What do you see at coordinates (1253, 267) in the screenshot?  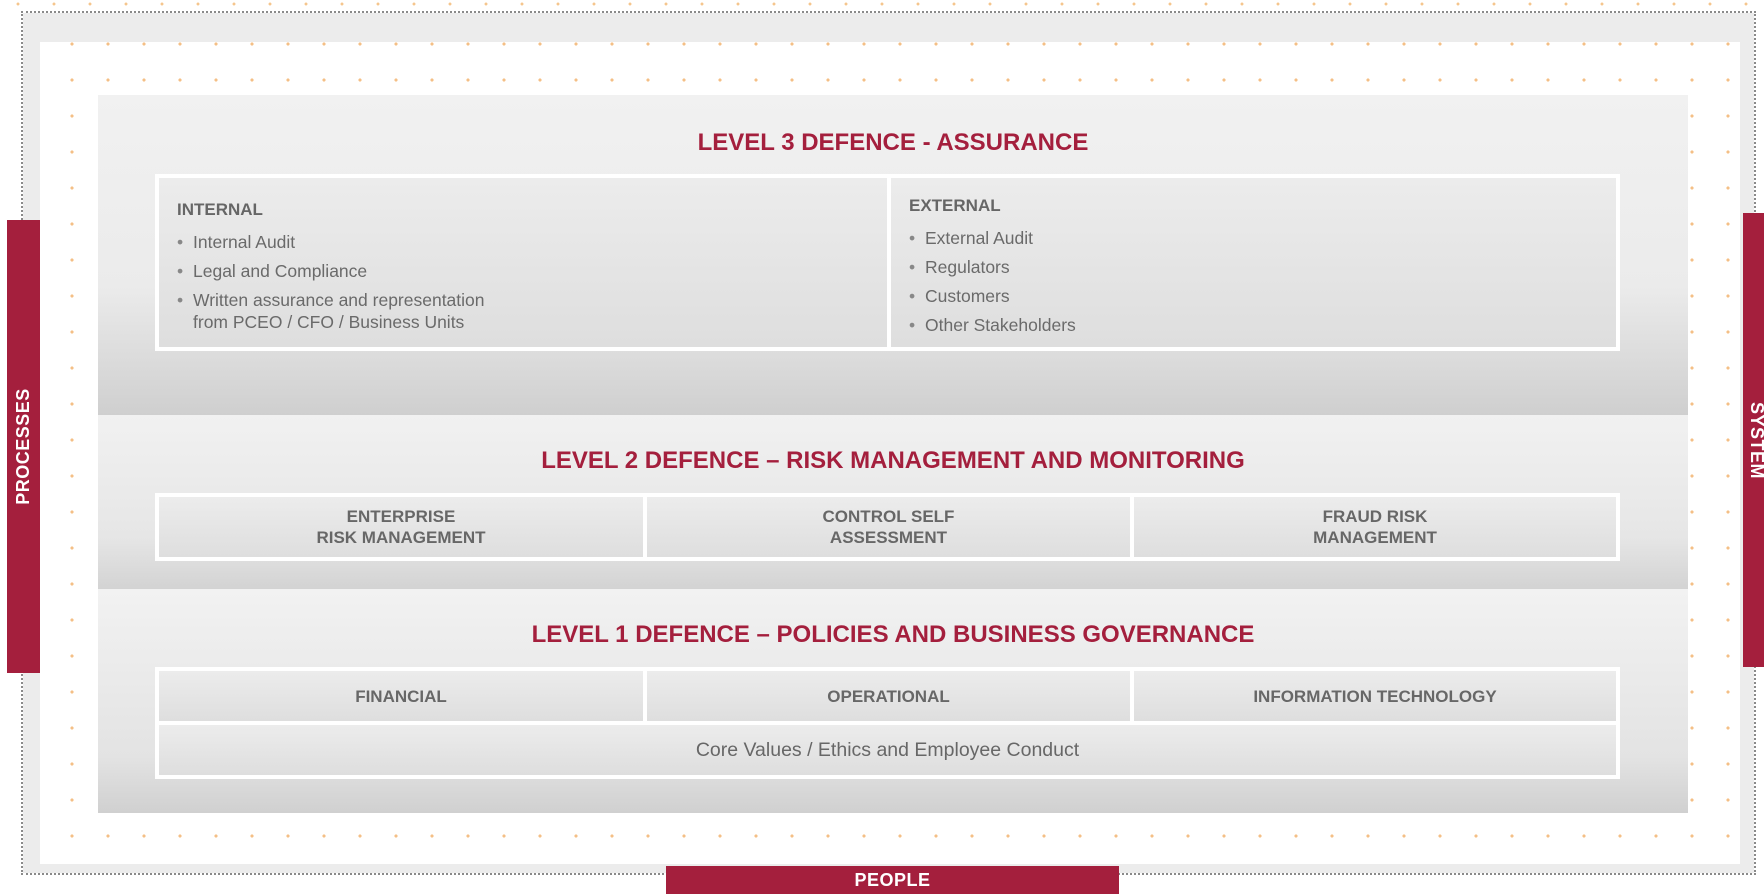 I see `list-item: Regulators` at bounding box center [1253, 267].